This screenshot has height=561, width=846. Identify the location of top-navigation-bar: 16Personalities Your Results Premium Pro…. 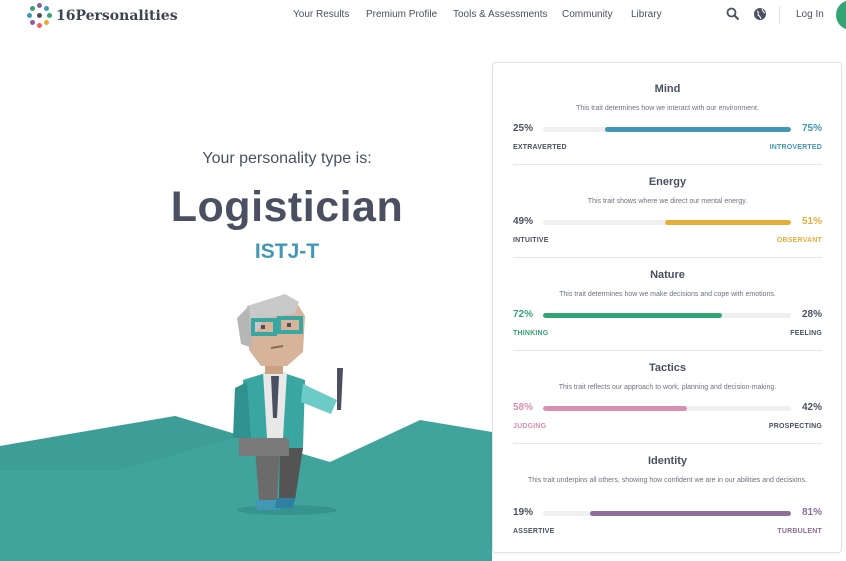
(423, 15).